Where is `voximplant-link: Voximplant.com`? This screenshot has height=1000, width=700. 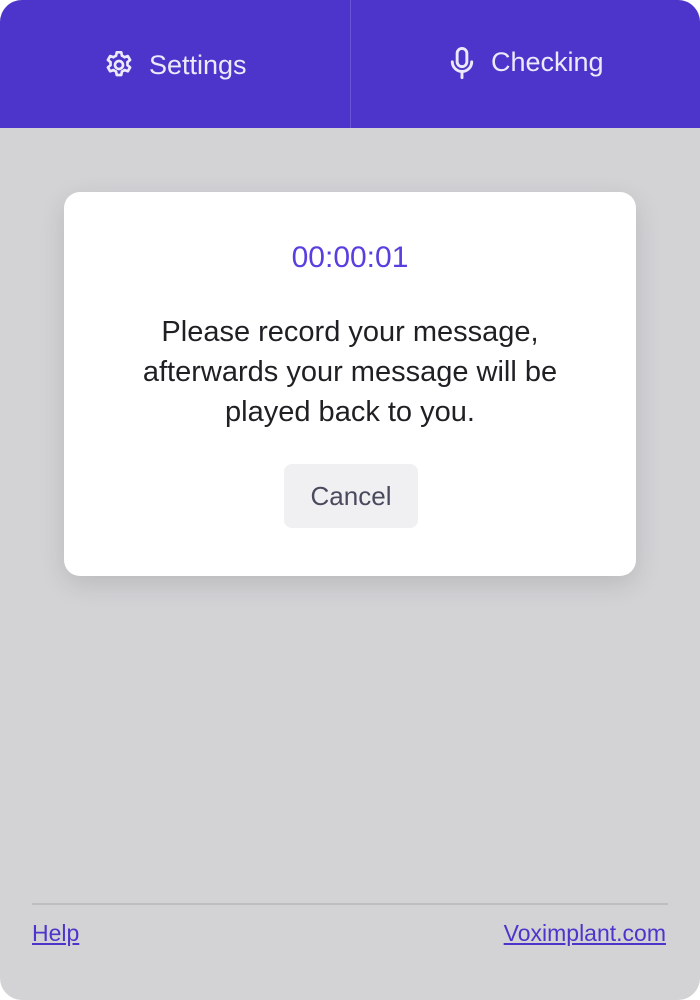
voximplant-link: Voximplant.com is located at coordinates (585, 933).